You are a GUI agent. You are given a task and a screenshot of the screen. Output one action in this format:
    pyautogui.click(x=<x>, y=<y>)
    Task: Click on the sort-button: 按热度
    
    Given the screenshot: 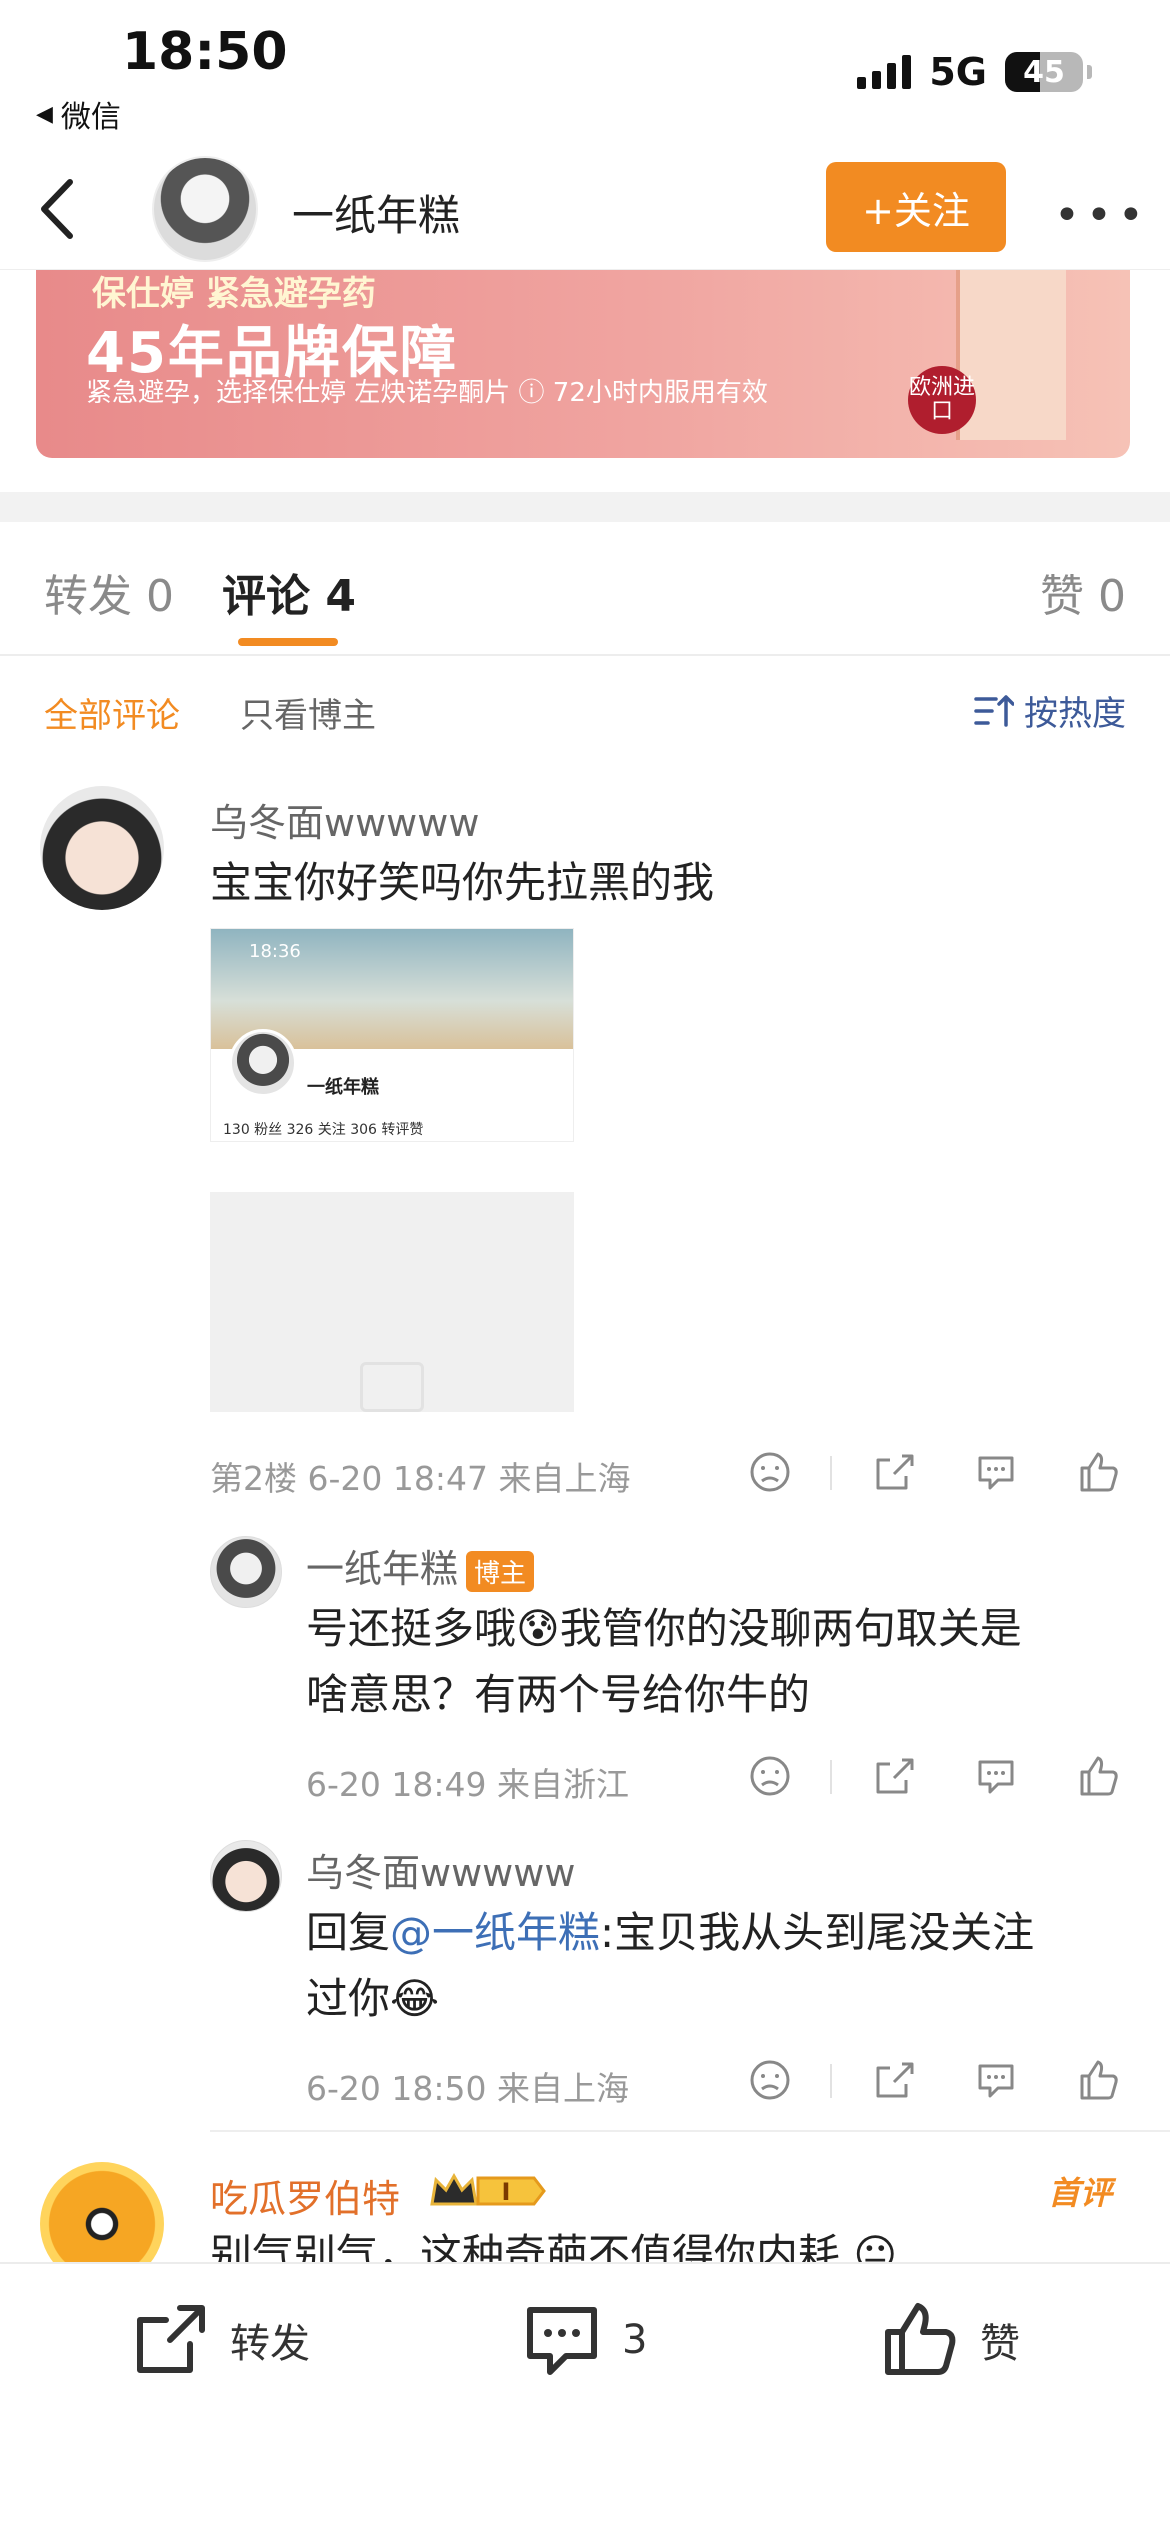 What is the action you would take?
    pyautogui.click(x=1050, y=710)
    